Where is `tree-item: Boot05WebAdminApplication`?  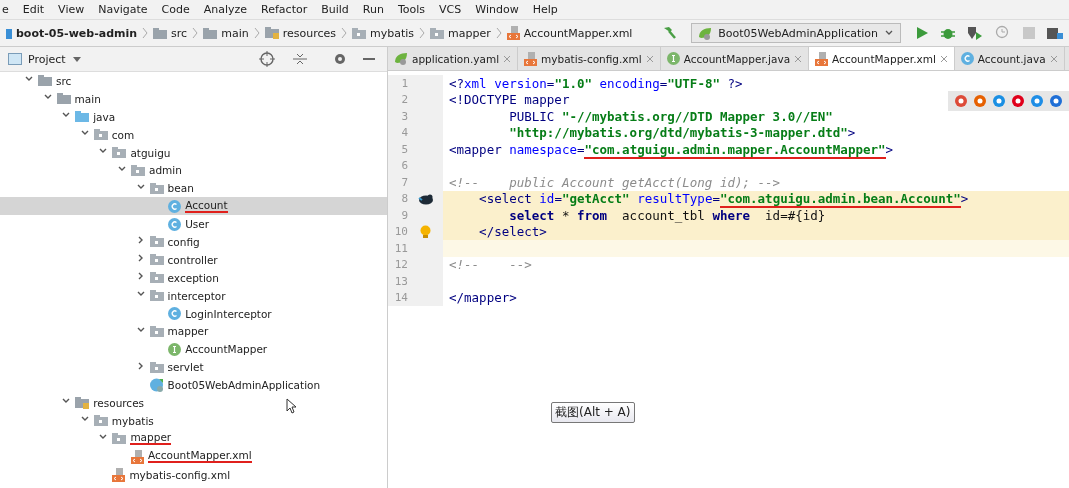 tree-item: Boot05WebAdminApplication is located at coordinates (193, 385).